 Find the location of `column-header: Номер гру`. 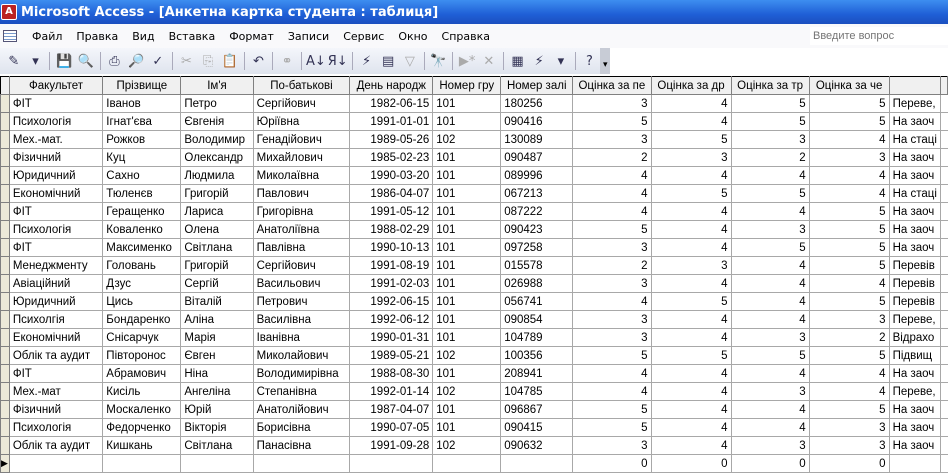

column-header: Номер гру is located at coordinates (467, 85).